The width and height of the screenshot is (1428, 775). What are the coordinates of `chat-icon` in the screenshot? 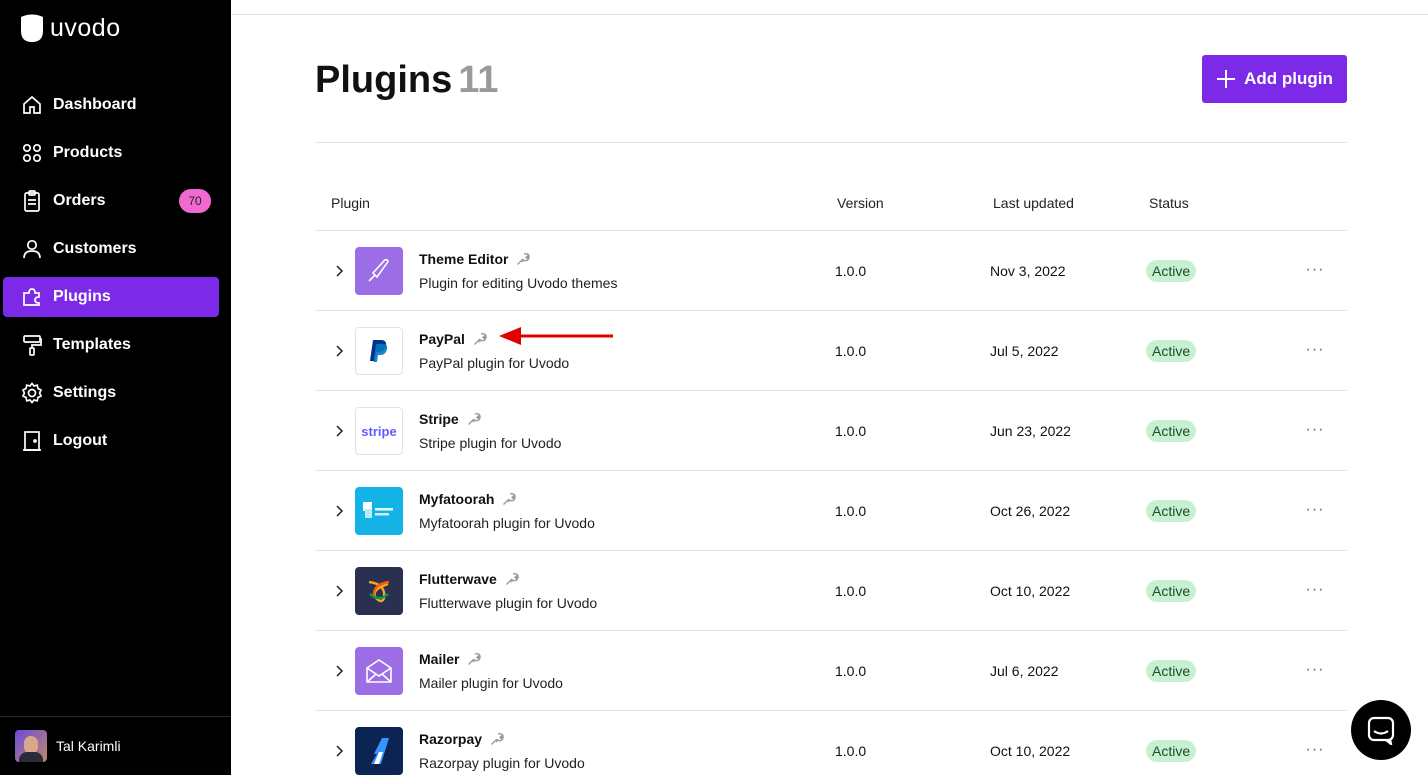 It's located at (1381, 730).